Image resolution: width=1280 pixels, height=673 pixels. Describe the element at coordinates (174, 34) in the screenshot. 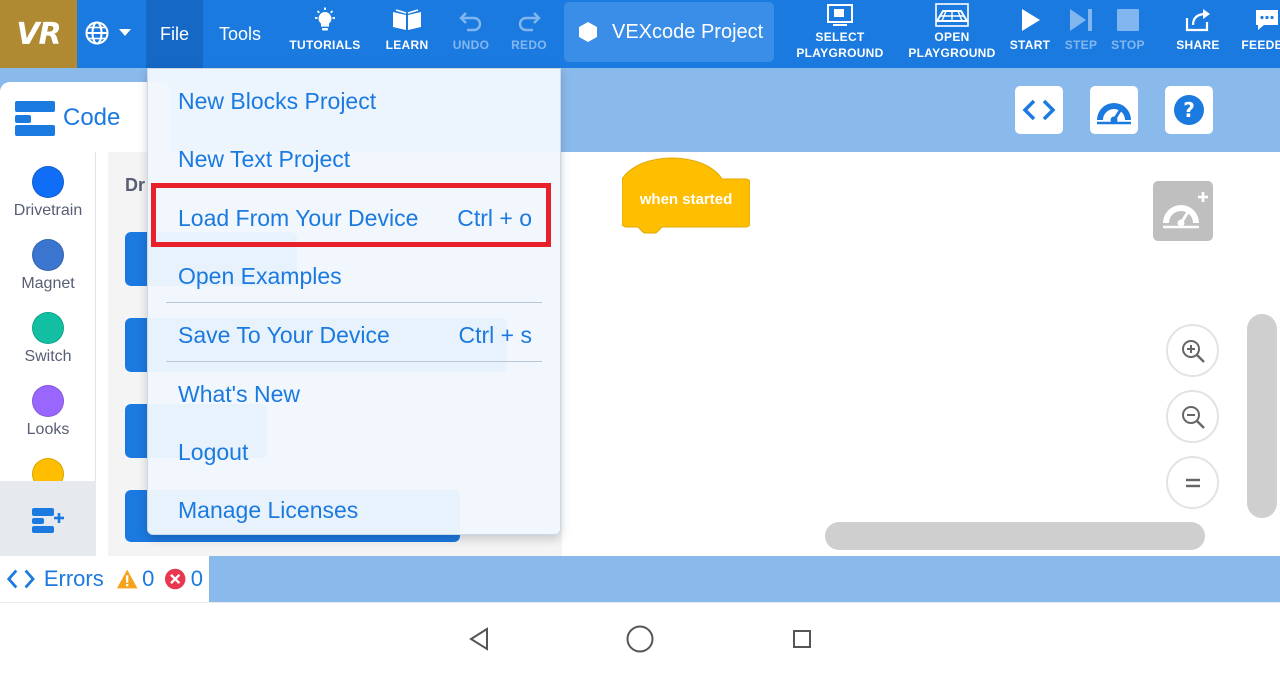

I see `file-menu: File` at that location.